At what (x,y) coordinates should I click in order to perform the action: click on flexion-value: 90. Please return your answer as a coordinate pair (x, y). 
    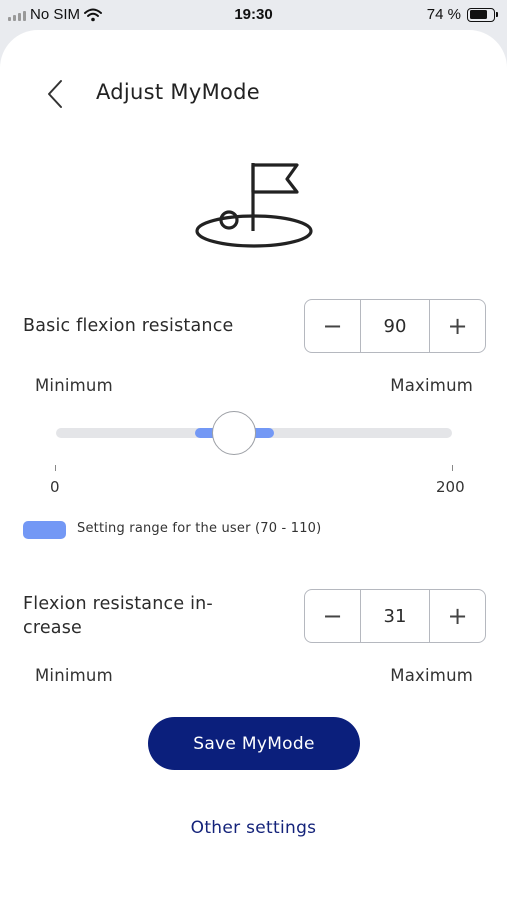
    Looking at the image, I should click on (395, 326).